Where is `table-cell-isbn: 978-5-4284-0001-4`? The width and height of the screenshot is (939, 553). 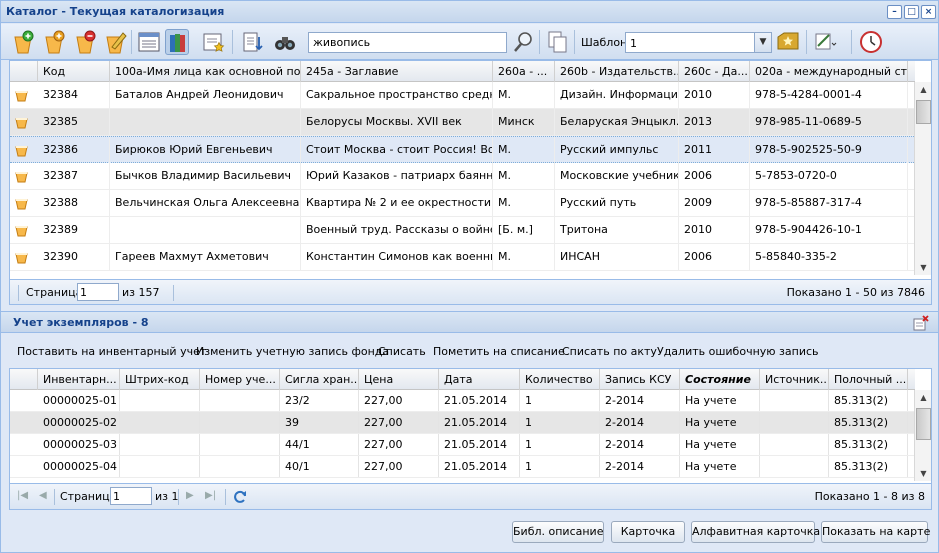
table-cell-isbn: 978-5-4284-0001-4 is located at coordinates (829, 95).